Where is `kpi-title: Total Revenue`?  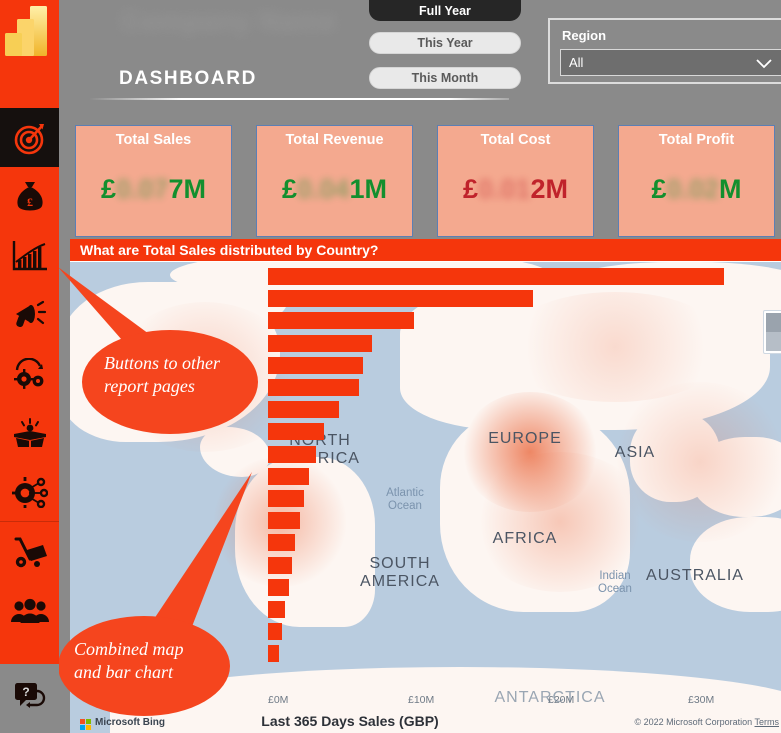 kpi-title: Total Revenue is located at coordinates (334, 140).